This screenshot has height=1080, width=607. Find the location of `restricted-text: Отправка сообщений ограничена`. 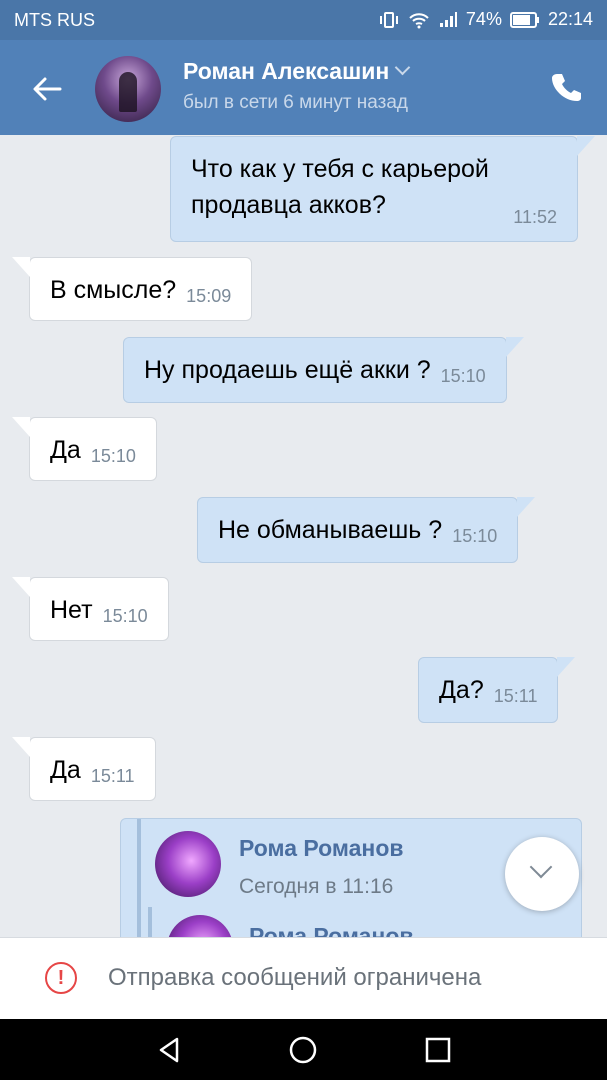

restricted-text: Отправка сообщений ограничена is located at coordinates (295, 977).